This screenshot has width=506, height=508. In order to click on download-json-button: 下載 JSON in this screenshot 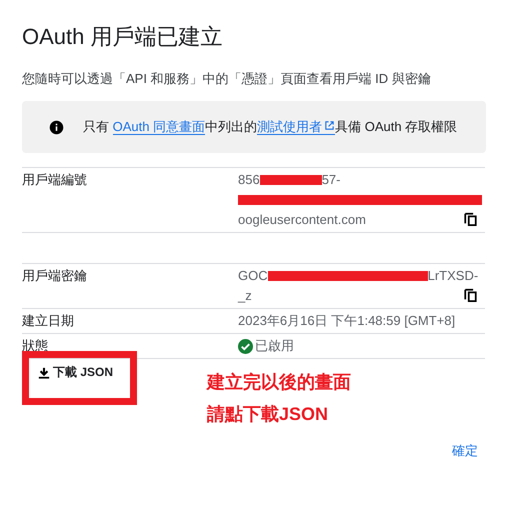, I will do `click(71, 369)`.